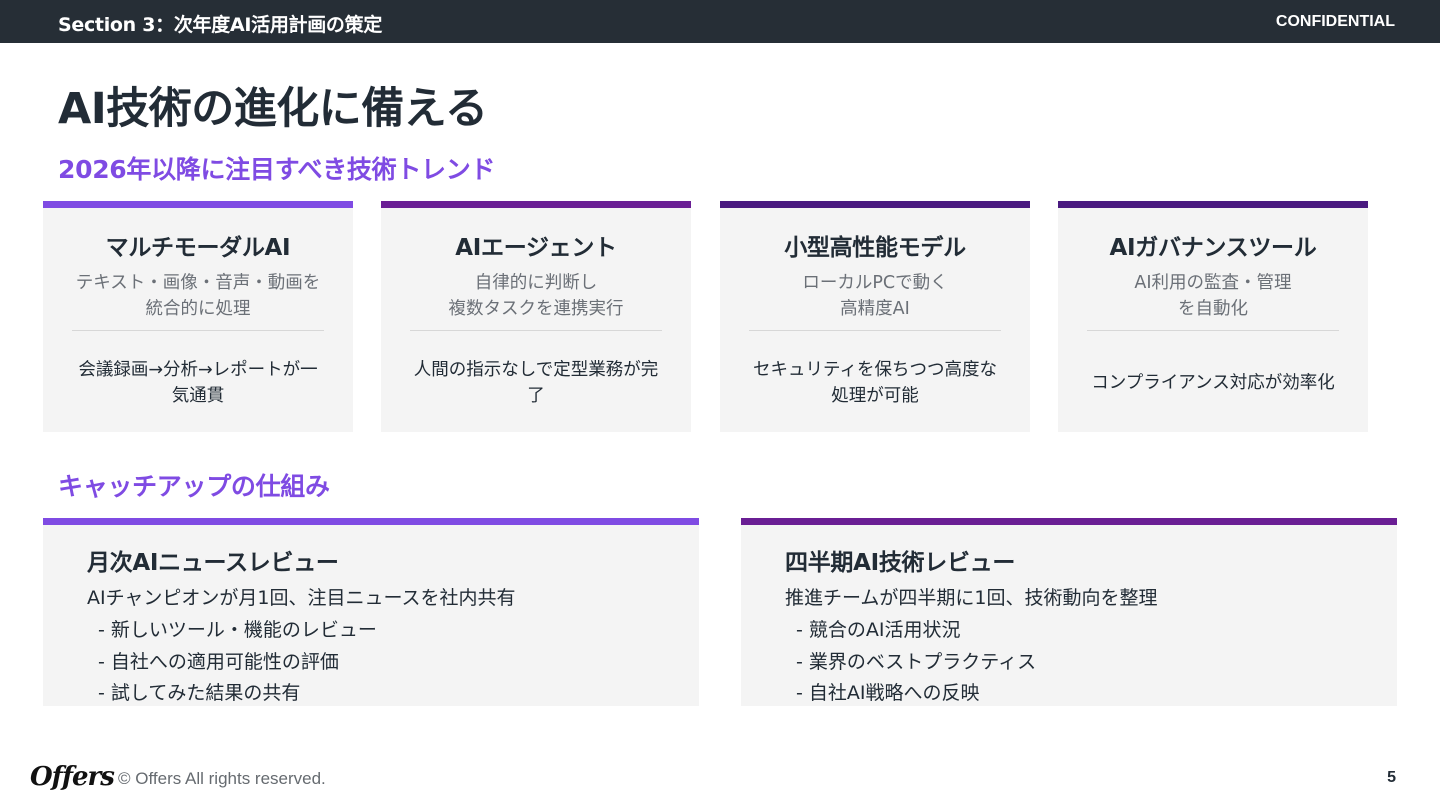 Image resolution: width=1440 pixels, height=810 pixels. Describe the element at coordinates (277, 169) in the screenshot. I see `trends-heading: 2026年以降に注目すべき技術トレンド` at that location.